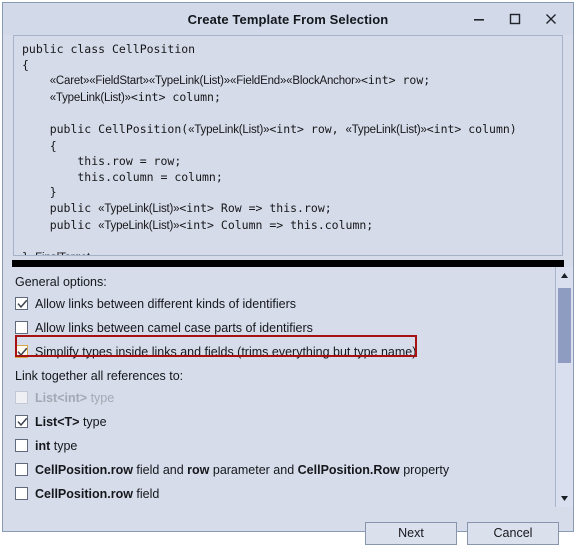 The image size is (578, 559). Describe the element at coordinates (348, 469) in the screenshot. I see `emphasis-text: CellPosition.Row` at that location.